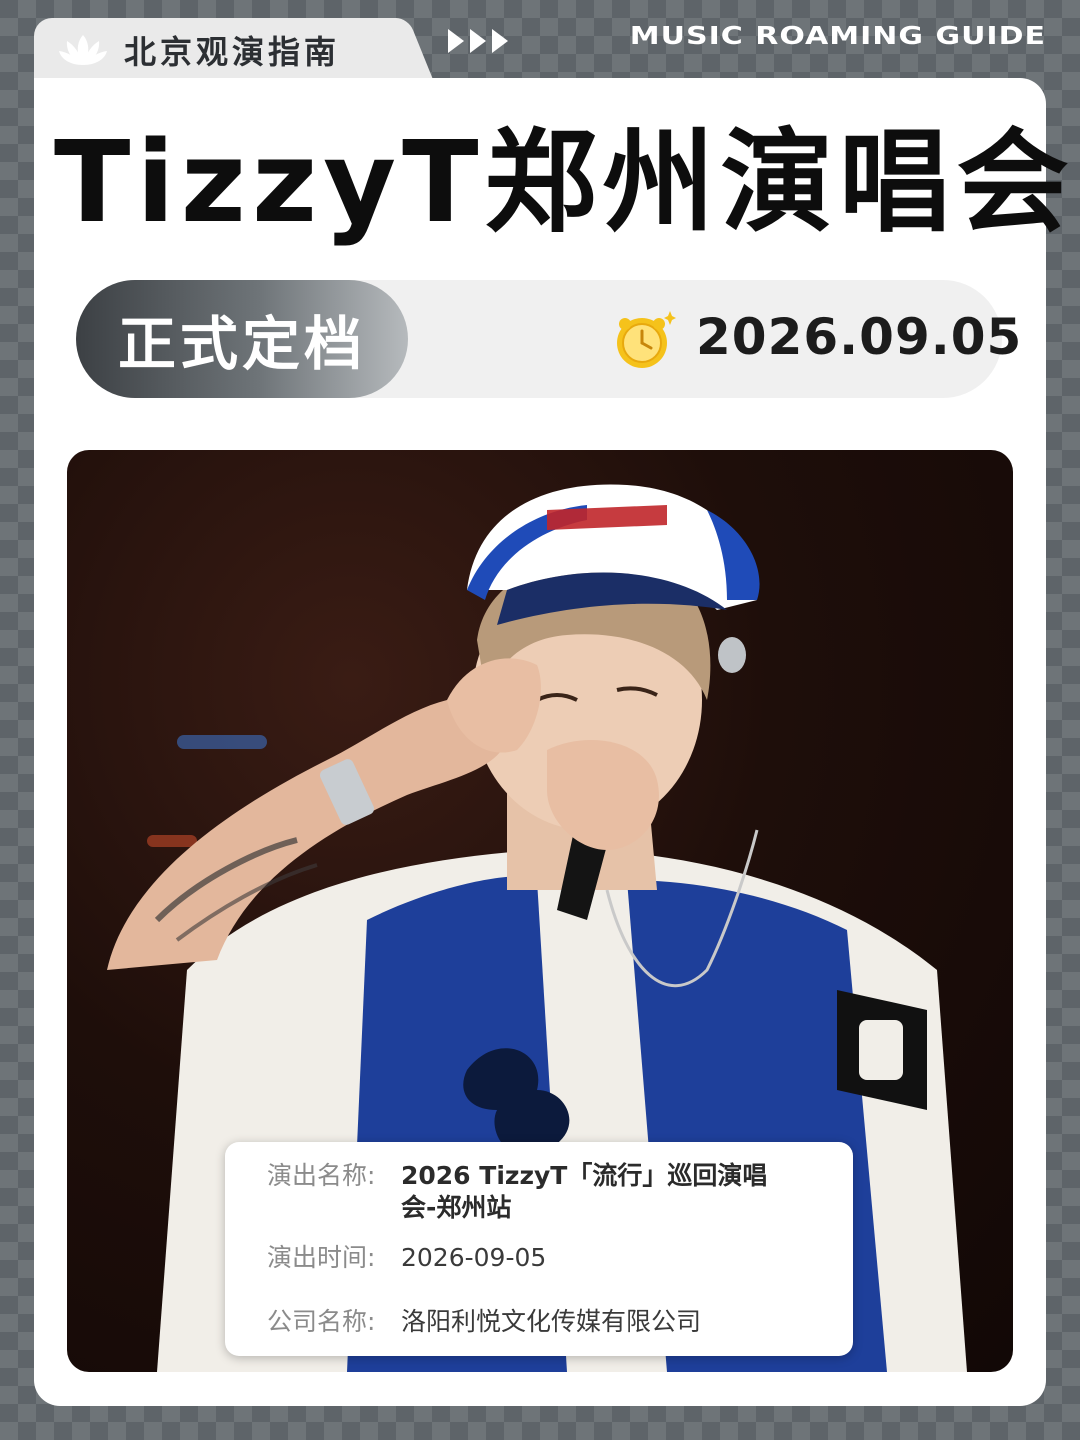  What do you see at coordinates (646, 339) in the screenshot?
I see `alarm-clock-icon` at bounding box center [646, 339].